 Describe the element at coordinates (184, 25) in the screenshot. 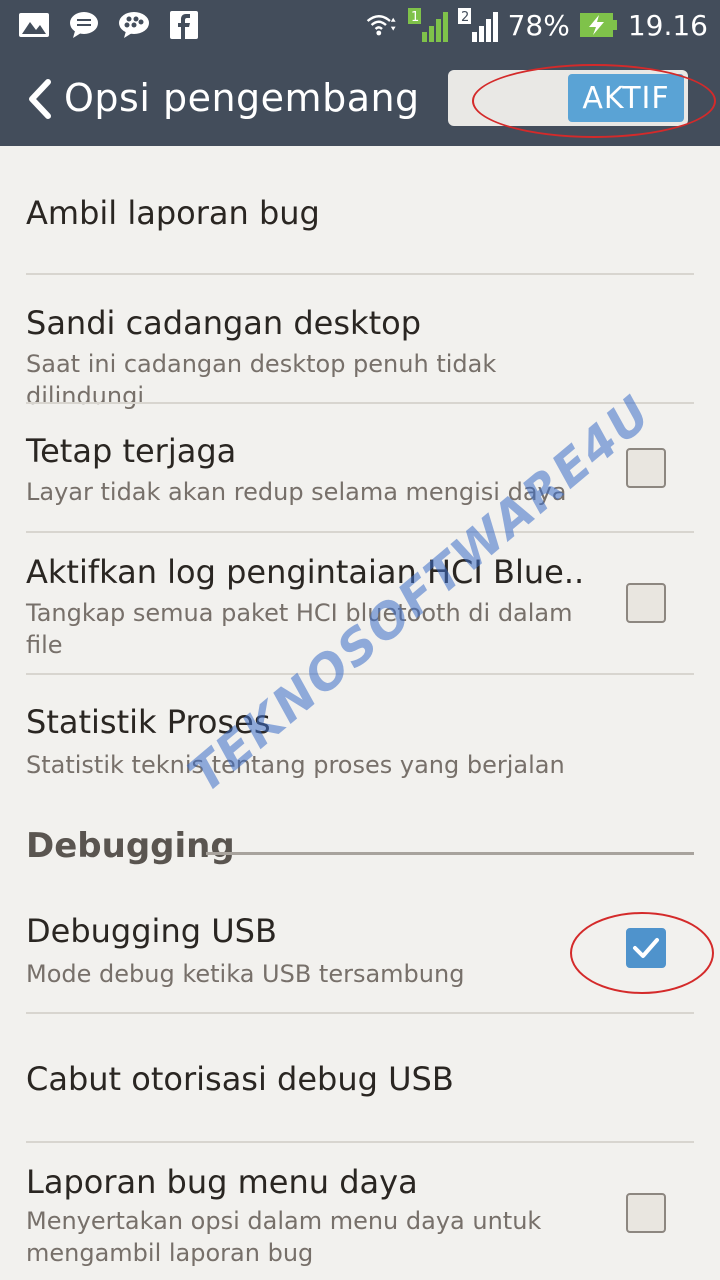

I see `facebook-icon` at that location.